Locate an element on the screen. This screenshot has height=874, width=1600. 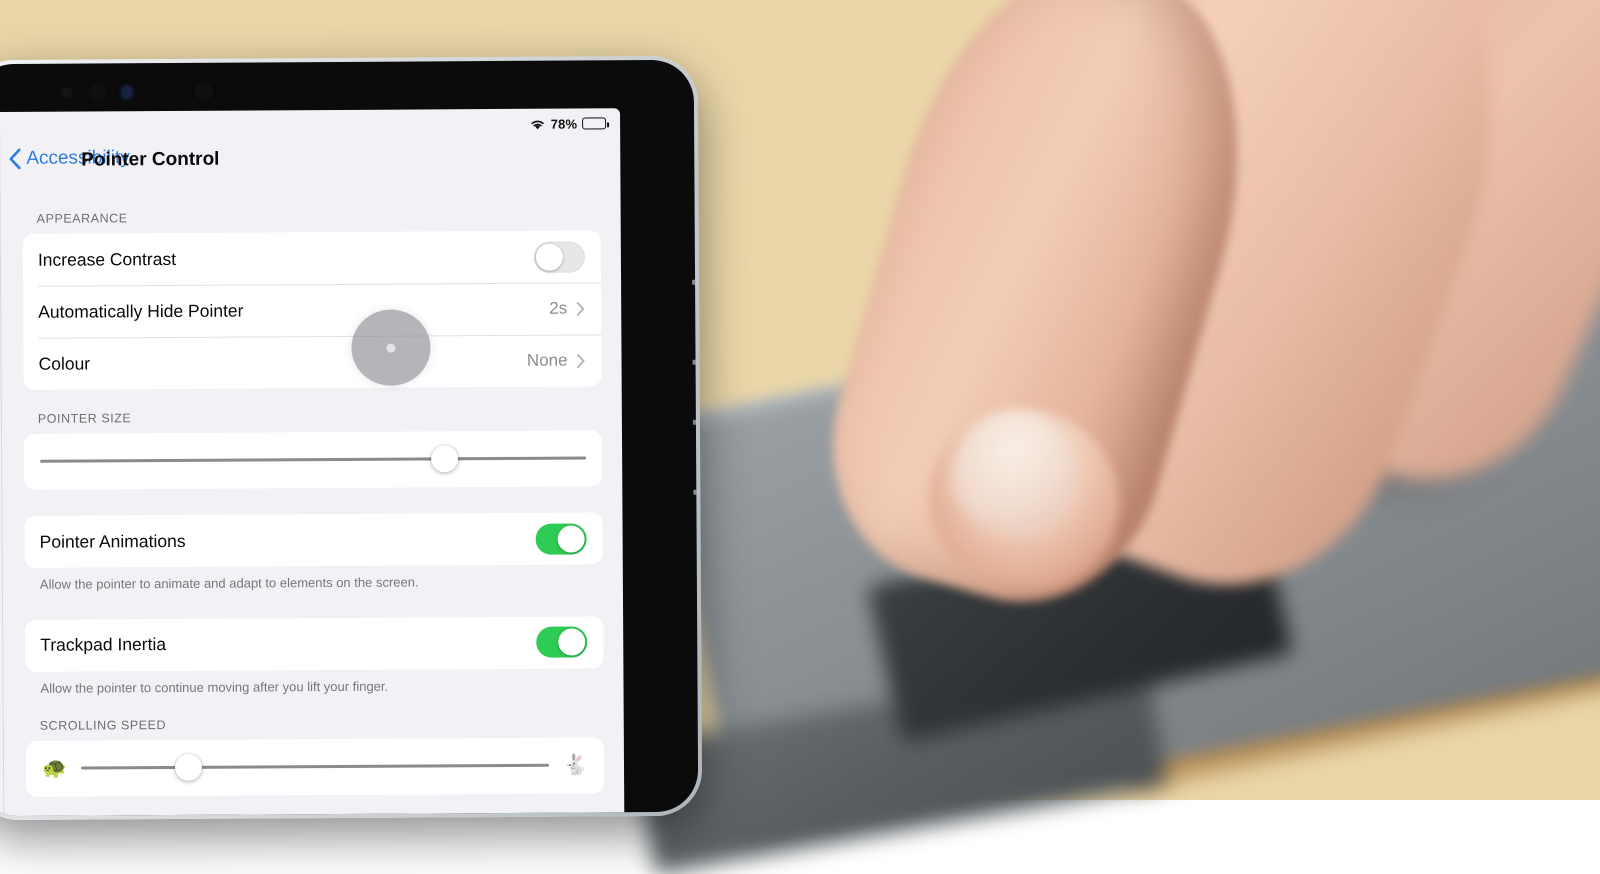
pointer-size-slider is located at coordinates (313, 459).